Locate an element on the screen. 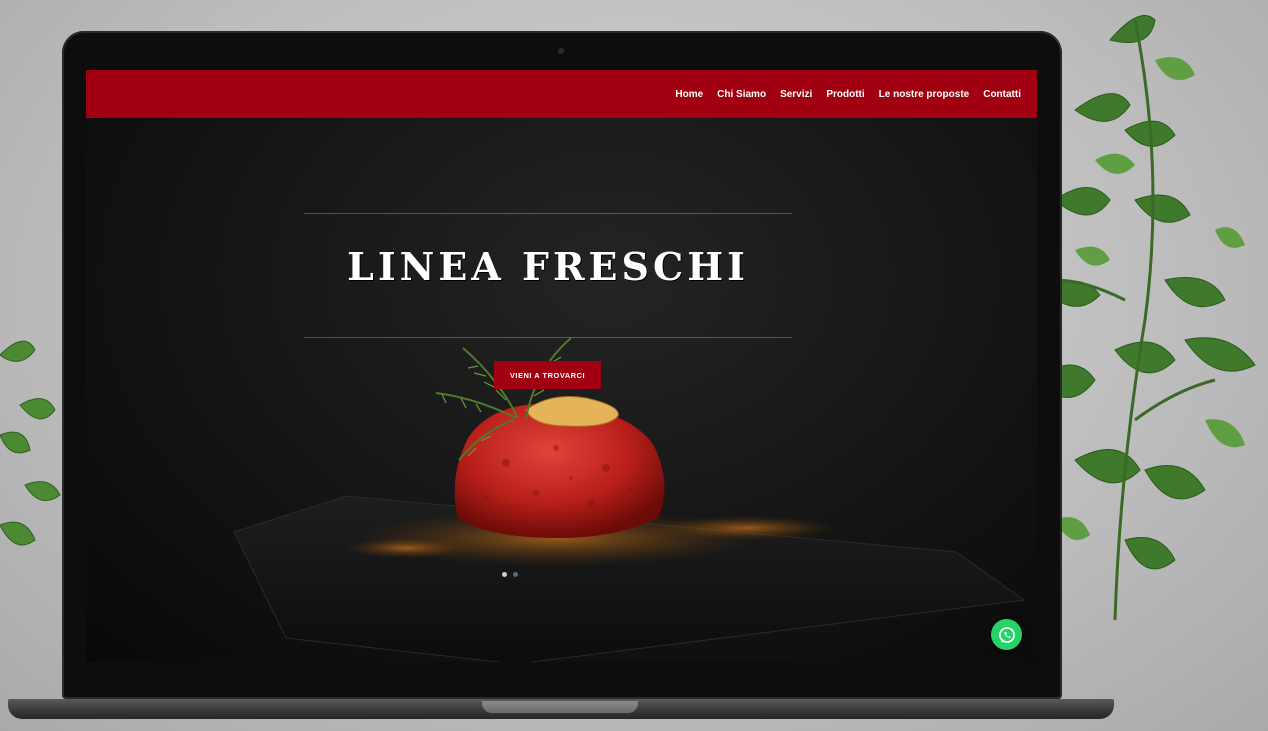 Image resolution: width=1268 pixels, height=731 pixels. hero-divider-top is located at coordinates (548, 213).